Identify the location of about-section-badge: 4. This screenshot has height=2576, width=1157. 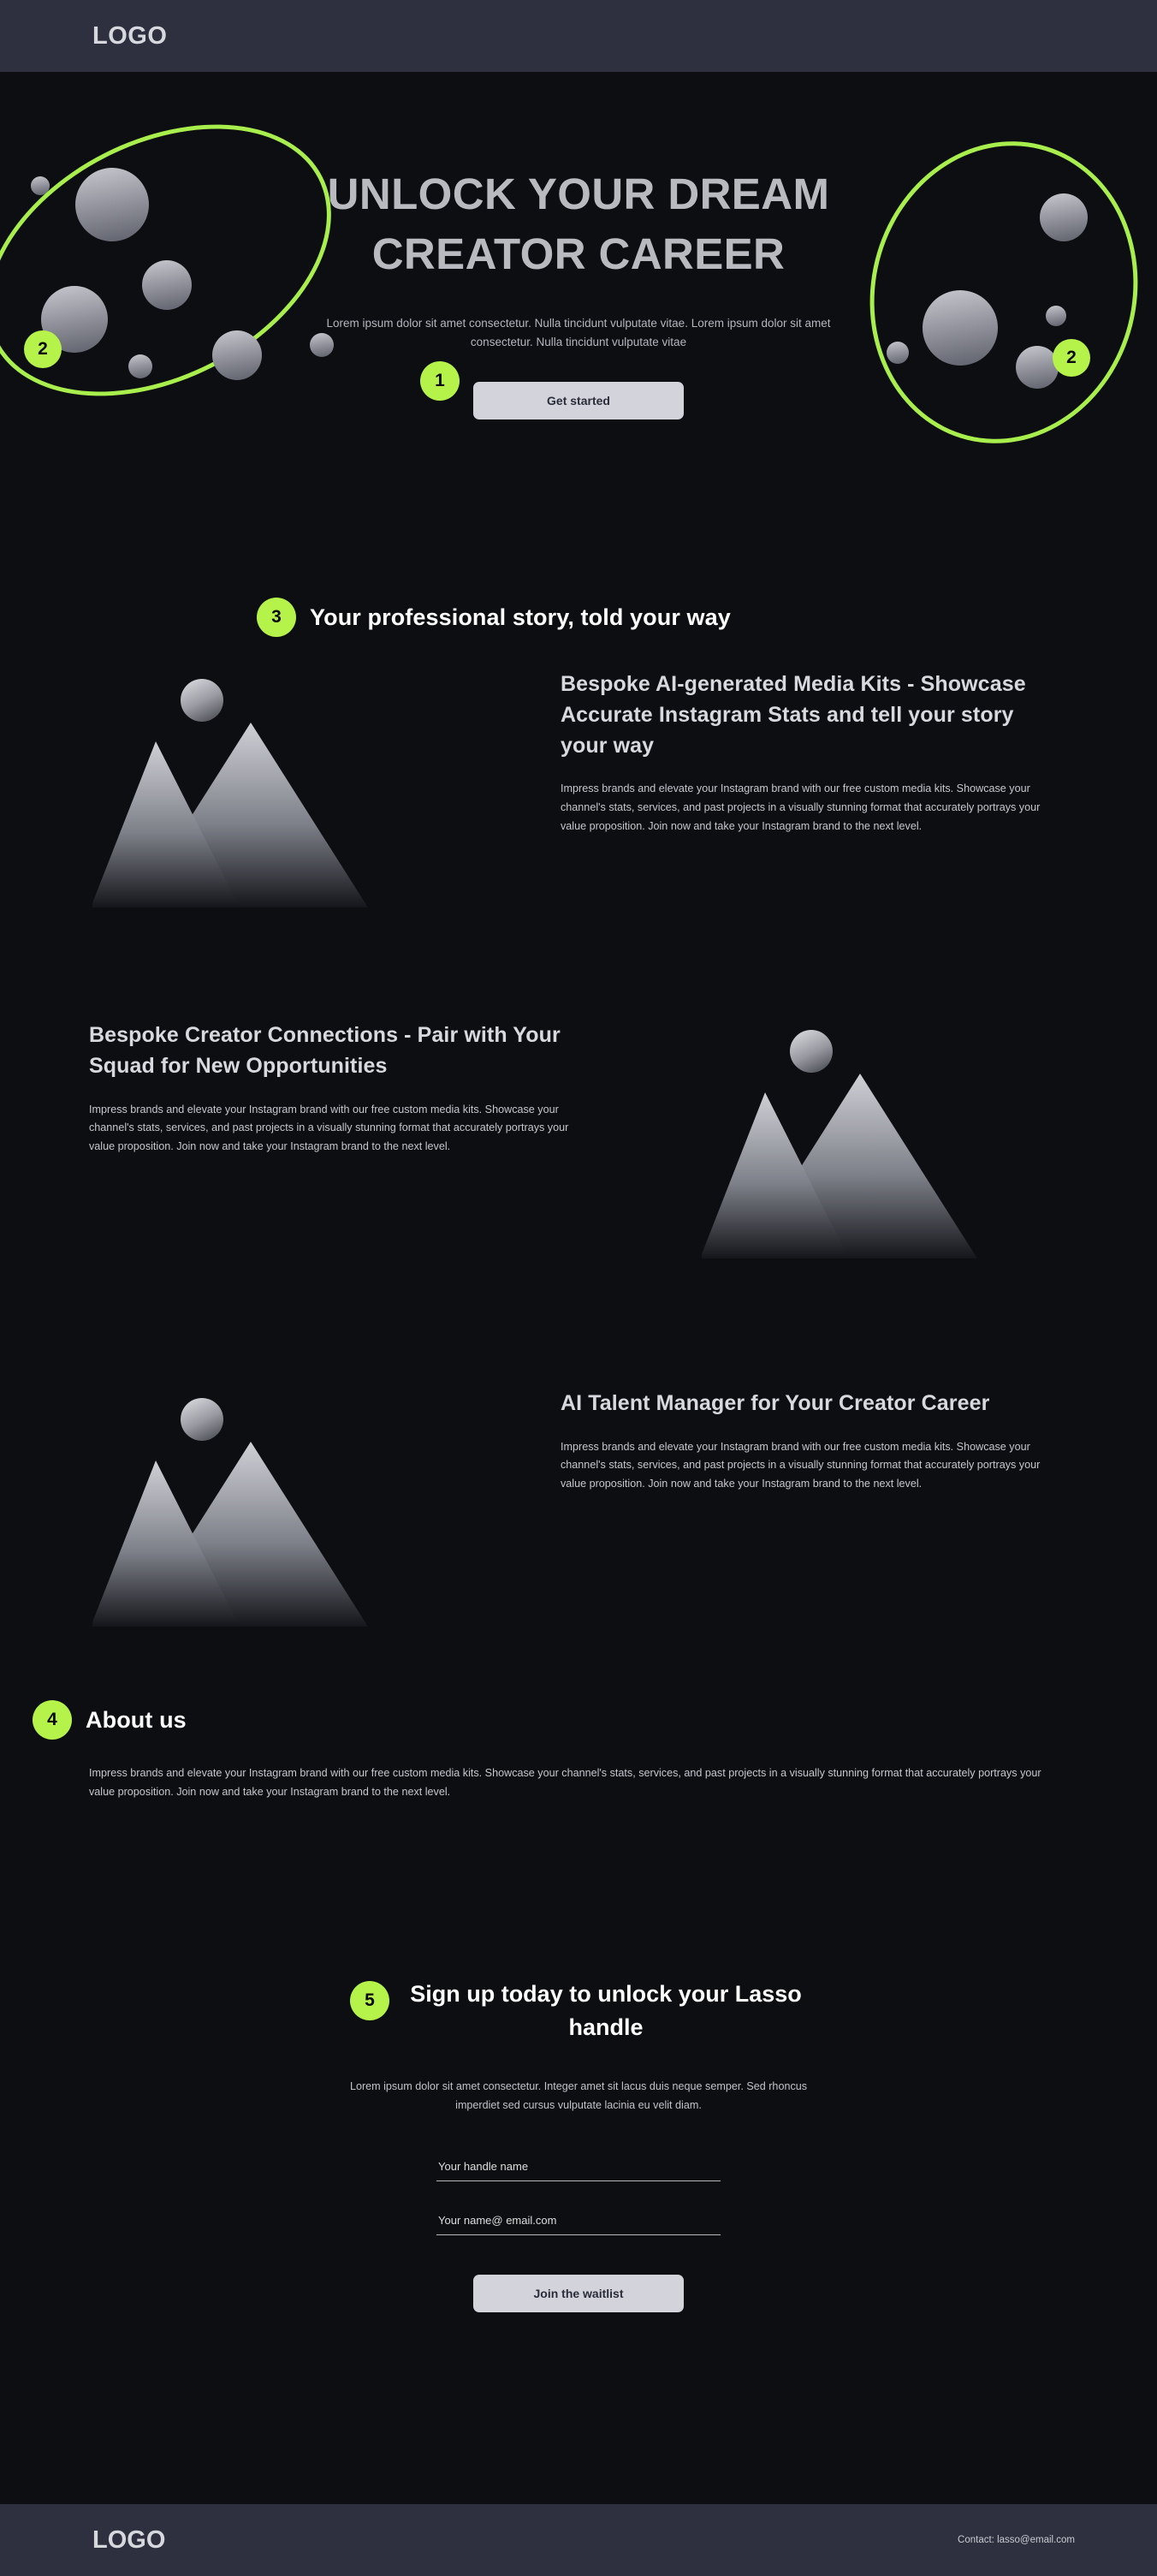
(52, 1720).